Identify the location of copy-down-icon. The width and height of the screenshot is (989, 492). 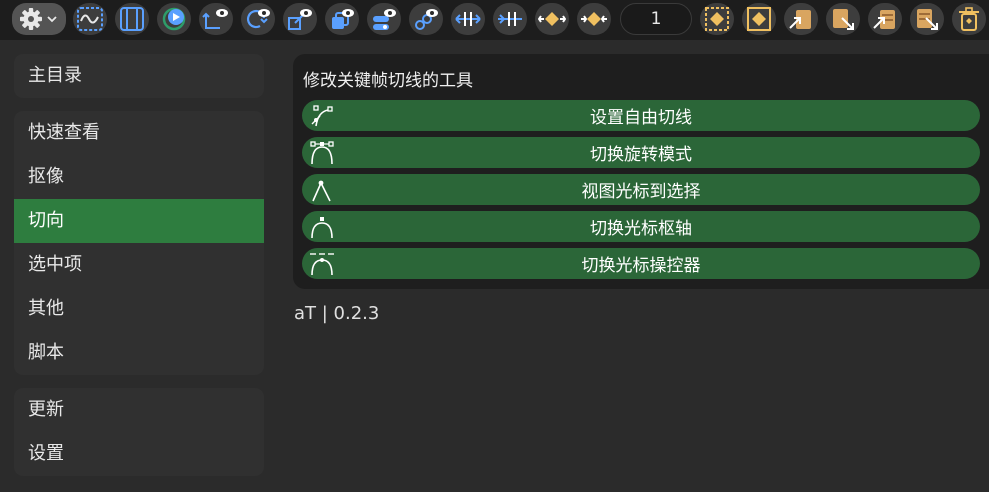
(927, 19).